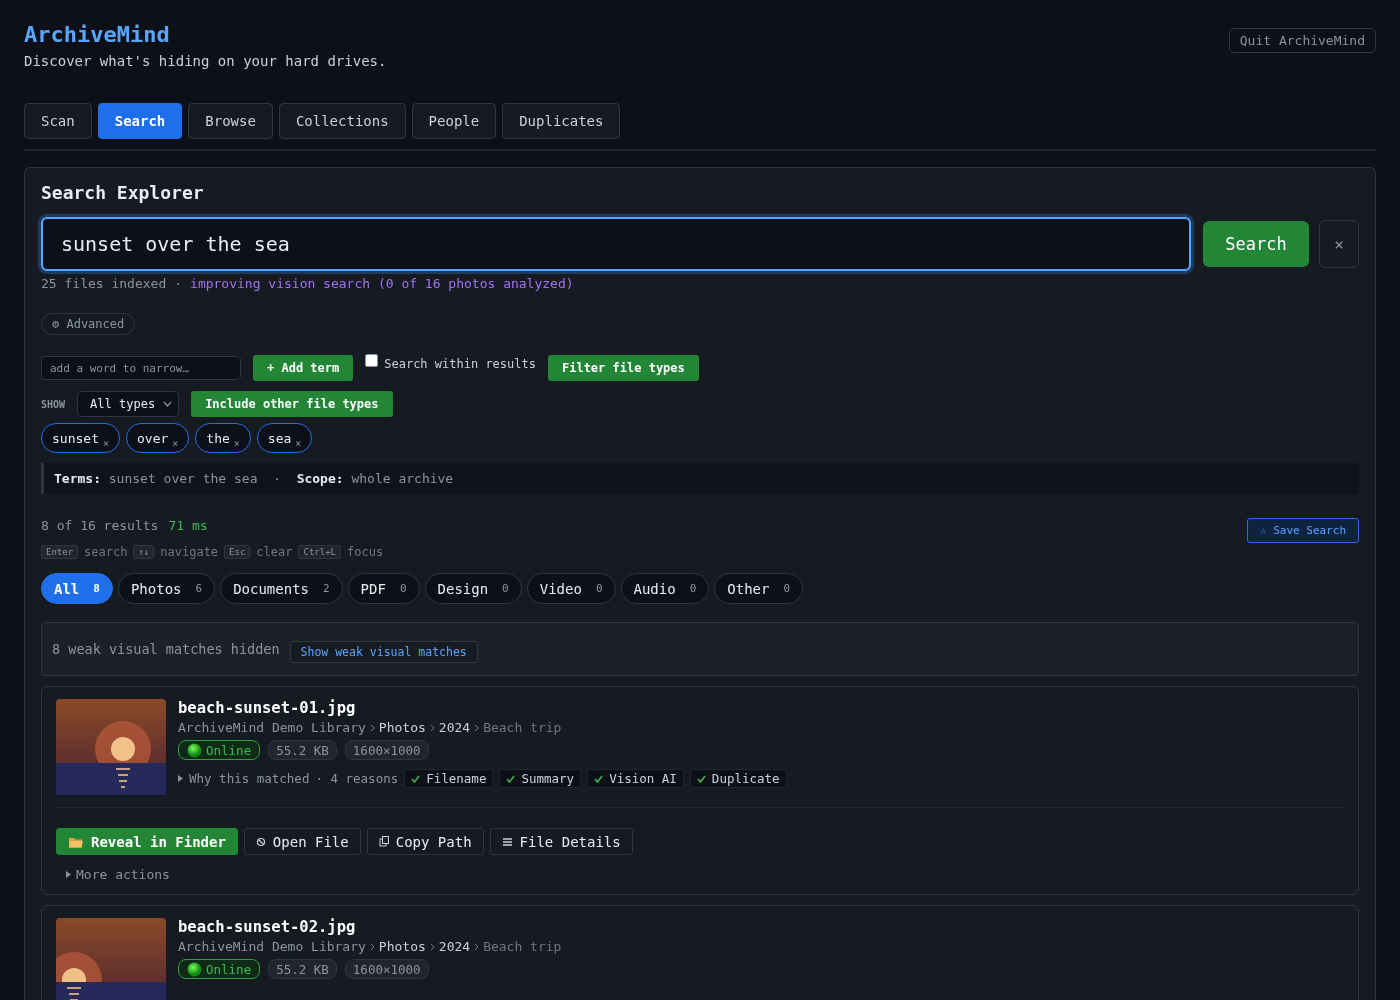 Image resolution: width=1400 pixels, height=1000 pixels. I want to click on reason-tag: Filename, so click(449, 778).